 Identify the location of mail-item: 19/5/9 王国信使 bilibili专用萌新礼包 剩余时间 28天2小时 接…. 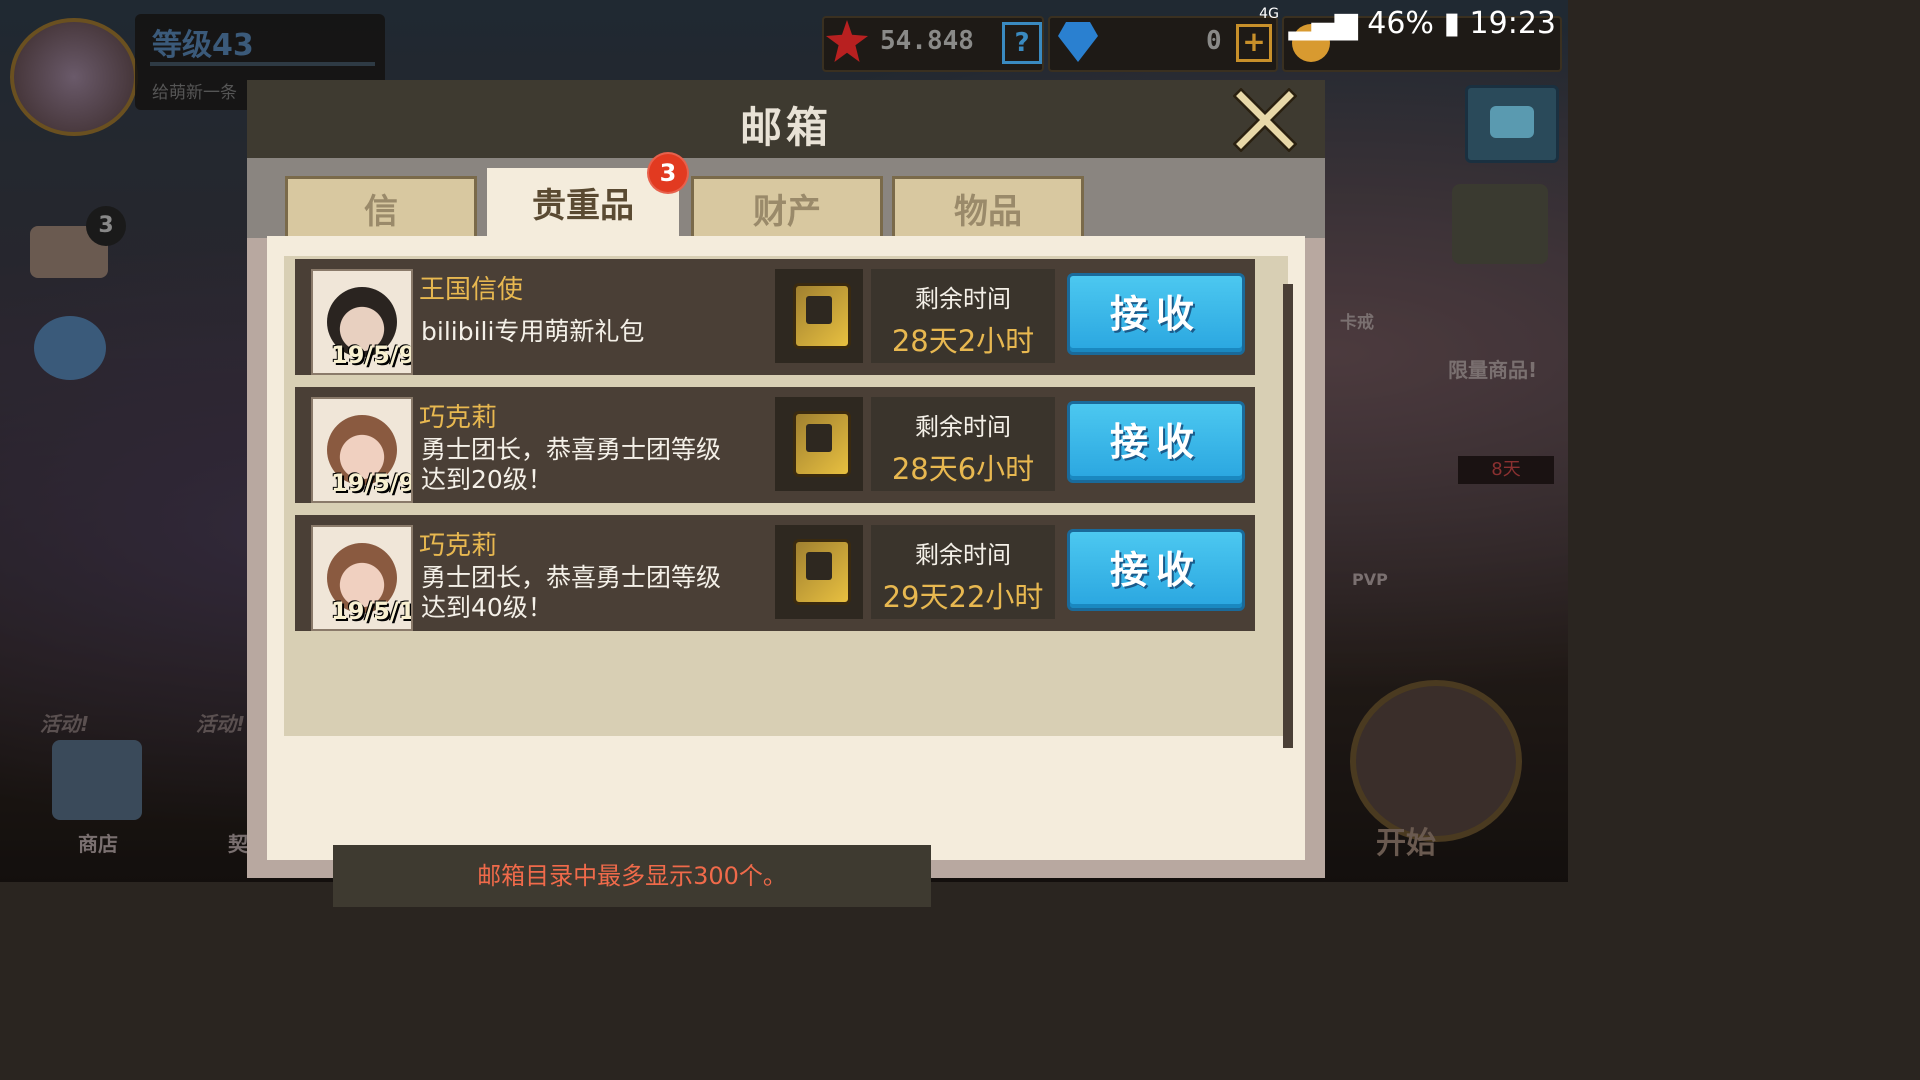
(775, 317).